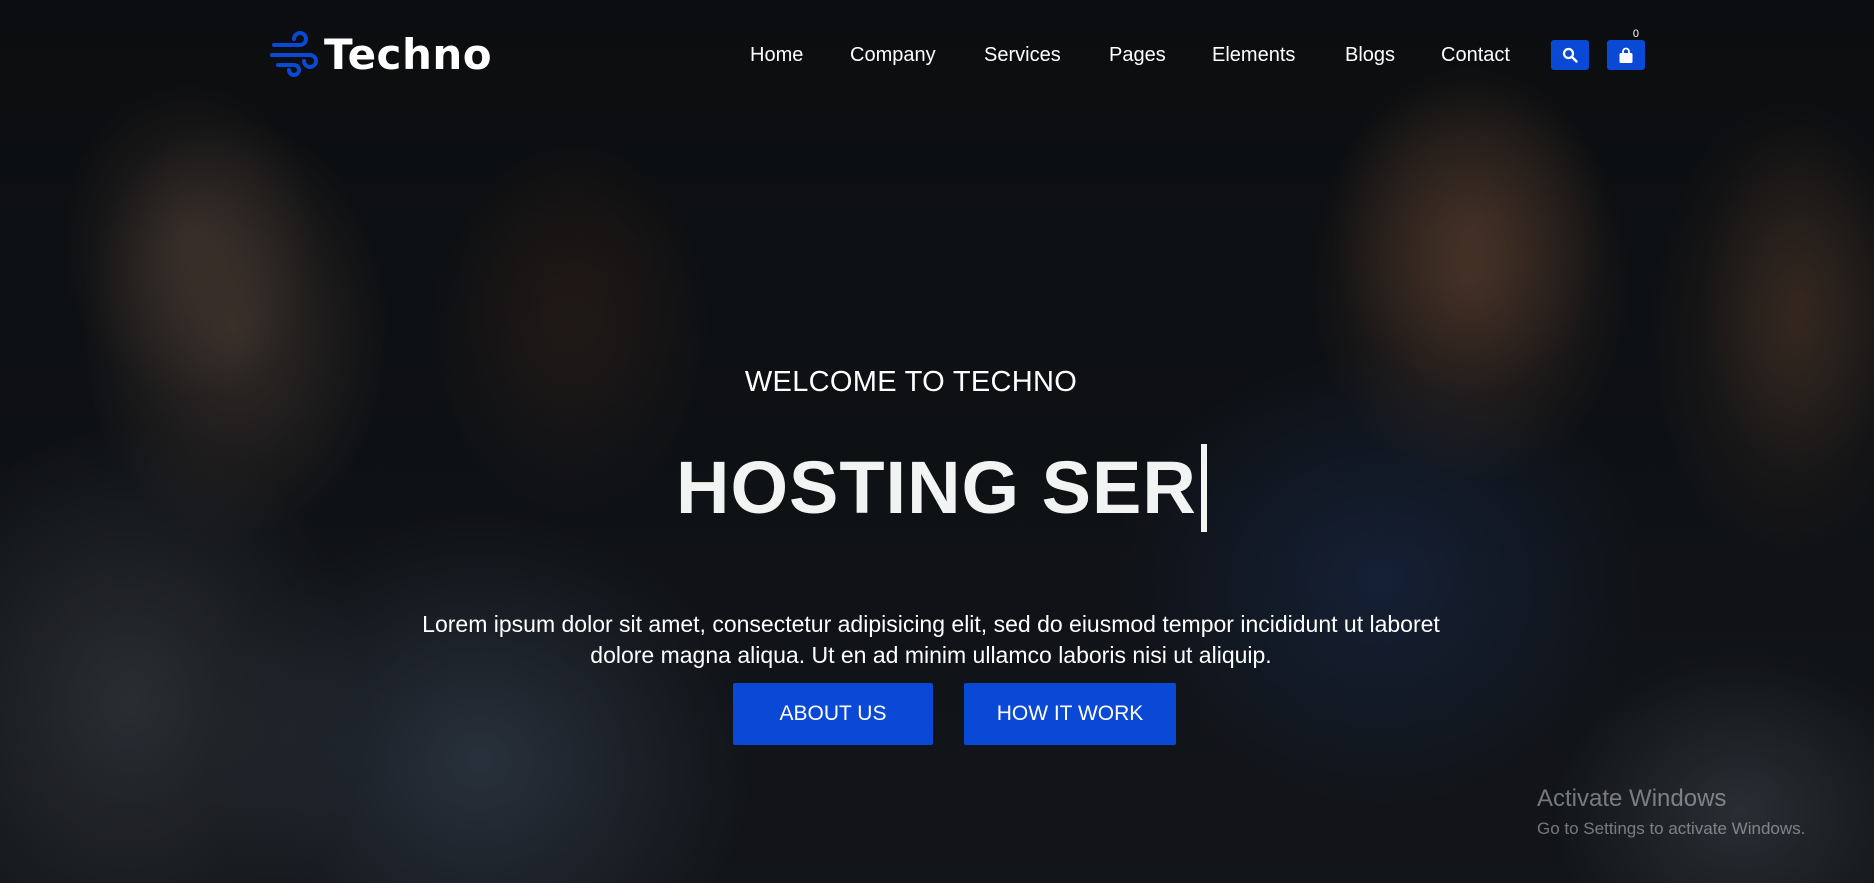 The height and width of the screenshot is (883, 1874). I want to click on search-icon, so click(1570, 55).